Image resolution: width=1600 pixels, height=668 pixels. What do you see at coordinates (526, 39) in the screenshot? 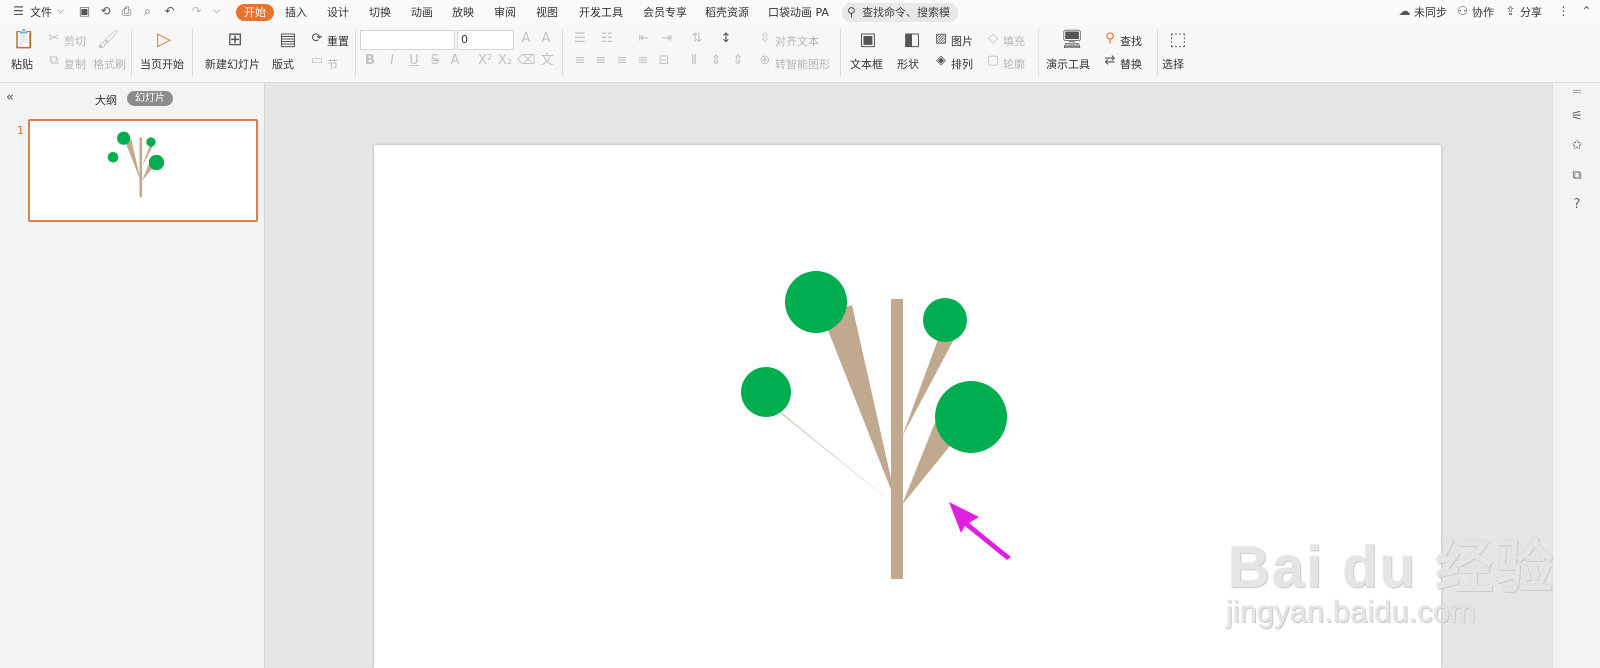
I see `font-grow-icon: A` at bounding box center [526, 39].